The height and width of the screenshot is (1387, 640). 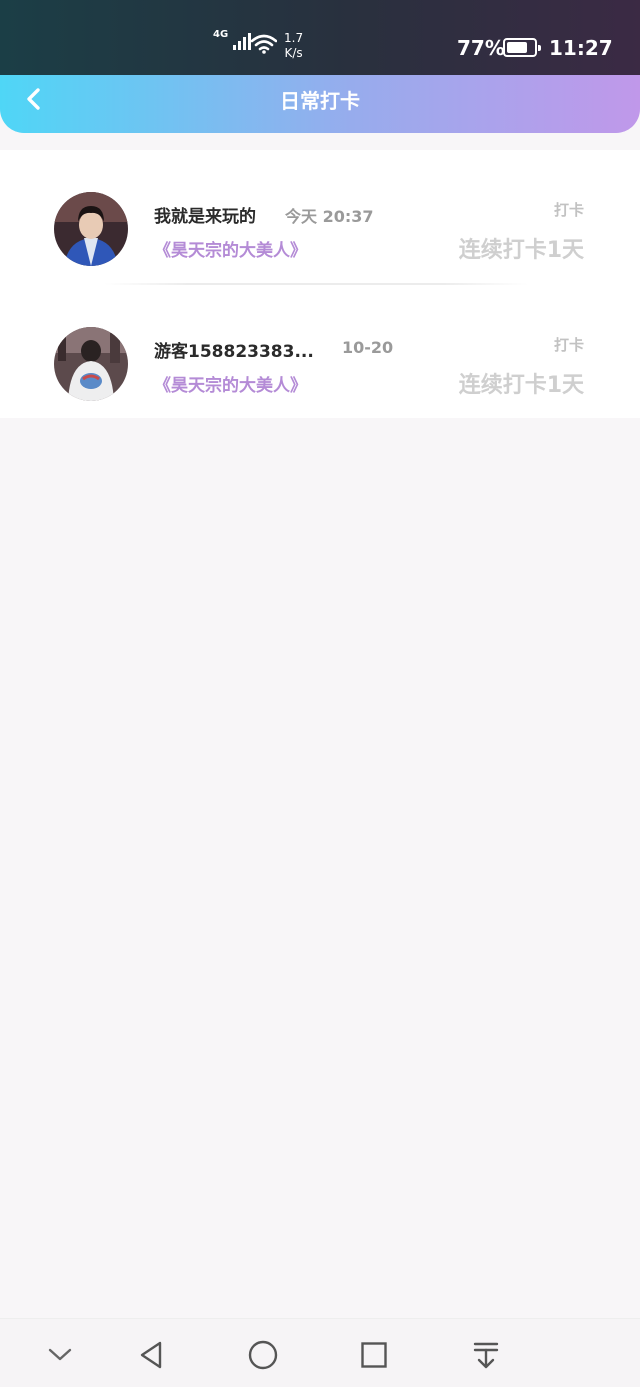 I want to click on speed-value: 1.7, so click(x=294, y=38).